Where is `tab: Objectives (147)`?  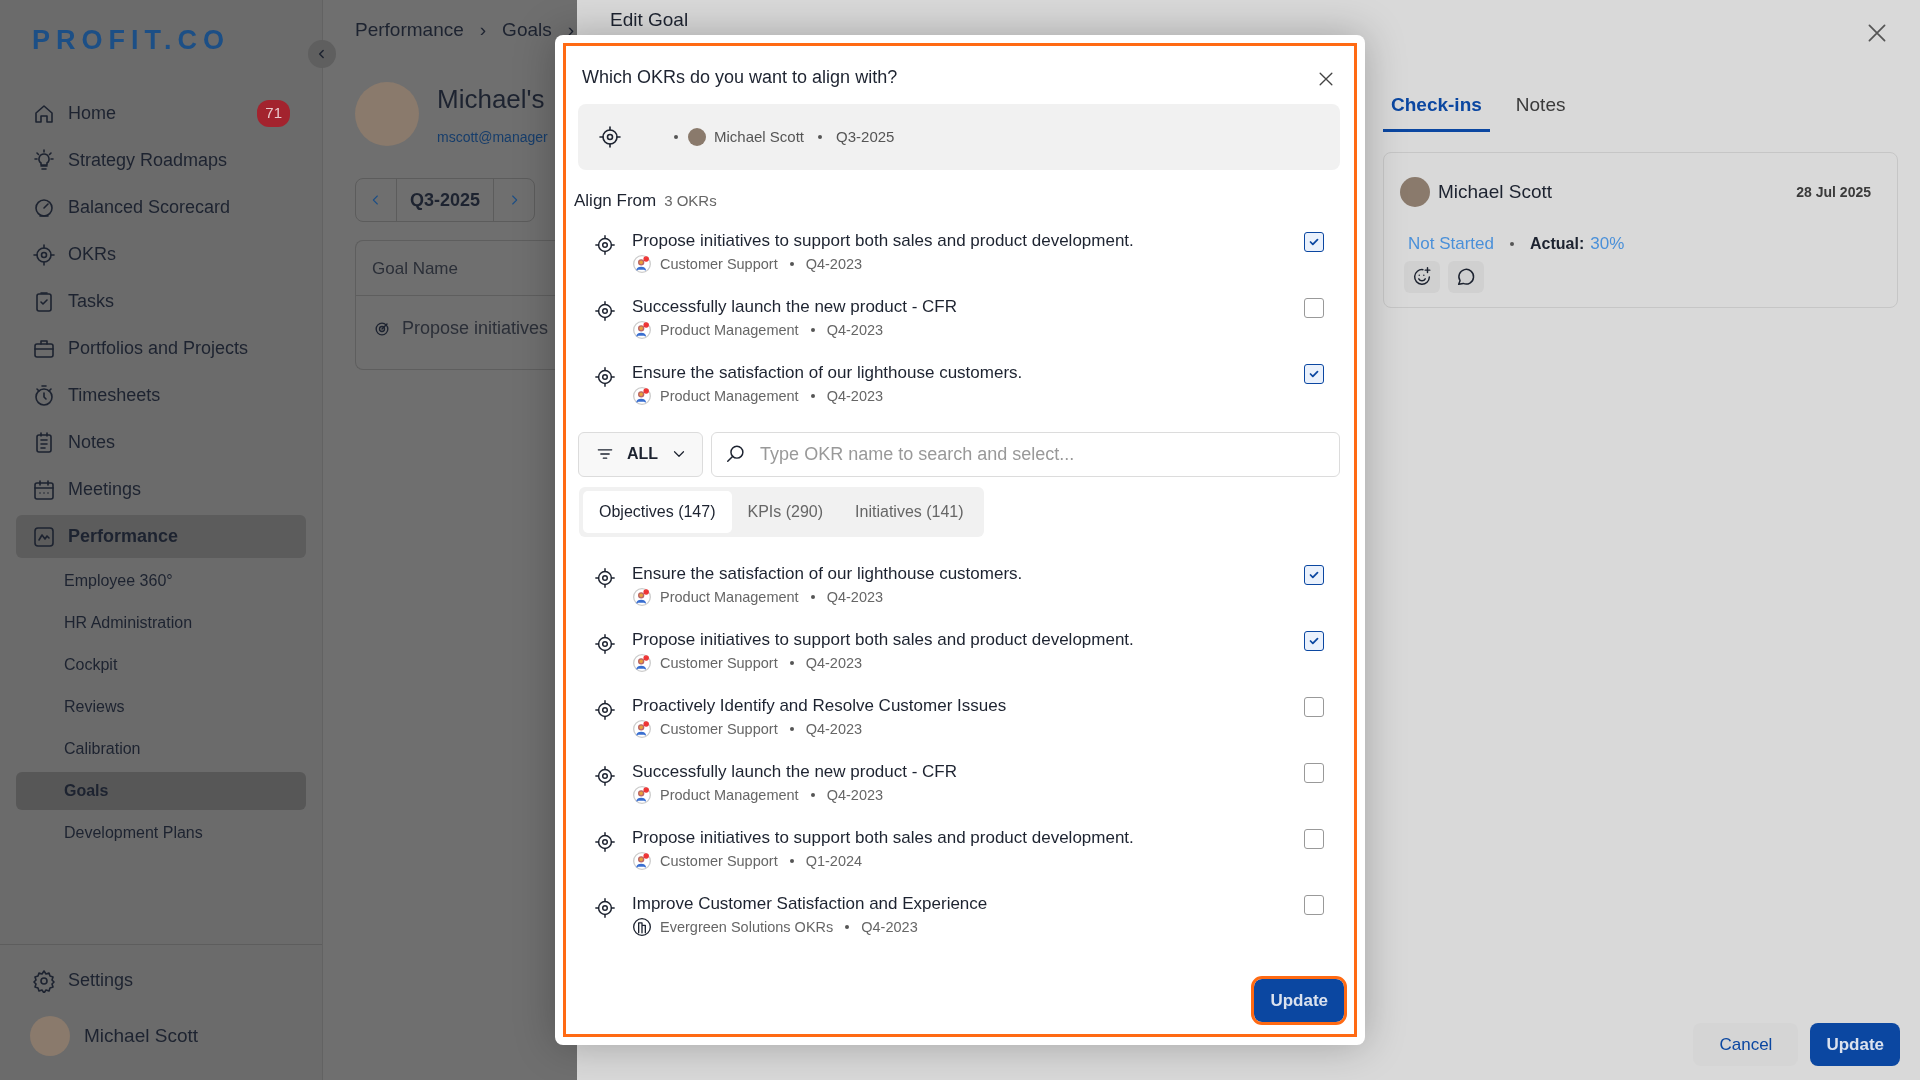
tab: Objectives (147) is located at coordinates (657, 511).